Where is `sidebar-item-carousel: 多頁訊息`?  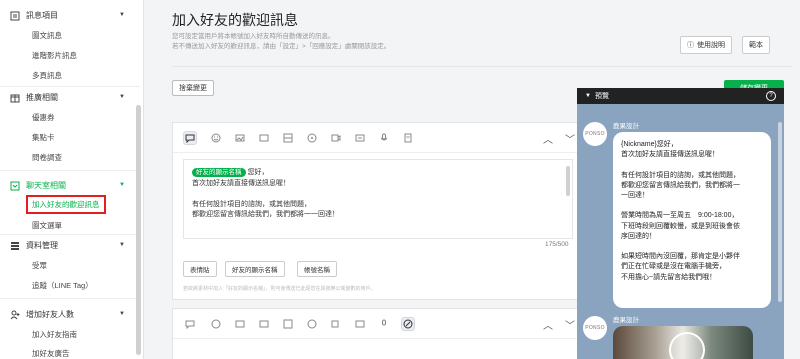
sidebar-item-carousel: 多頁訊息 is located at coordinates (47, 75).